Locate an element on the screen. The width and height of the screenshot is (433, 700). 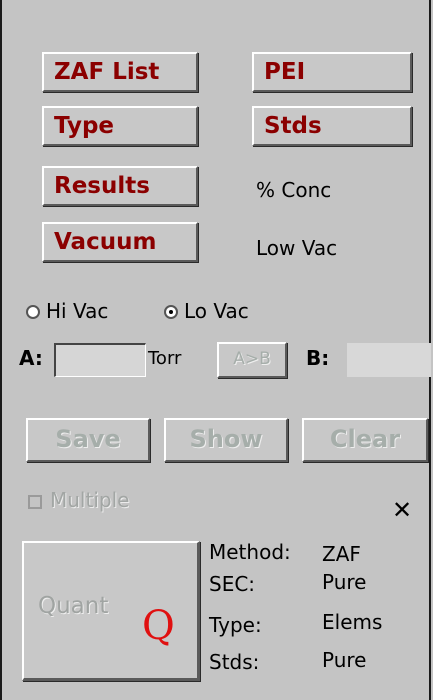
hi-vac-label: Hi Vac is located at coordinates (77, 311).